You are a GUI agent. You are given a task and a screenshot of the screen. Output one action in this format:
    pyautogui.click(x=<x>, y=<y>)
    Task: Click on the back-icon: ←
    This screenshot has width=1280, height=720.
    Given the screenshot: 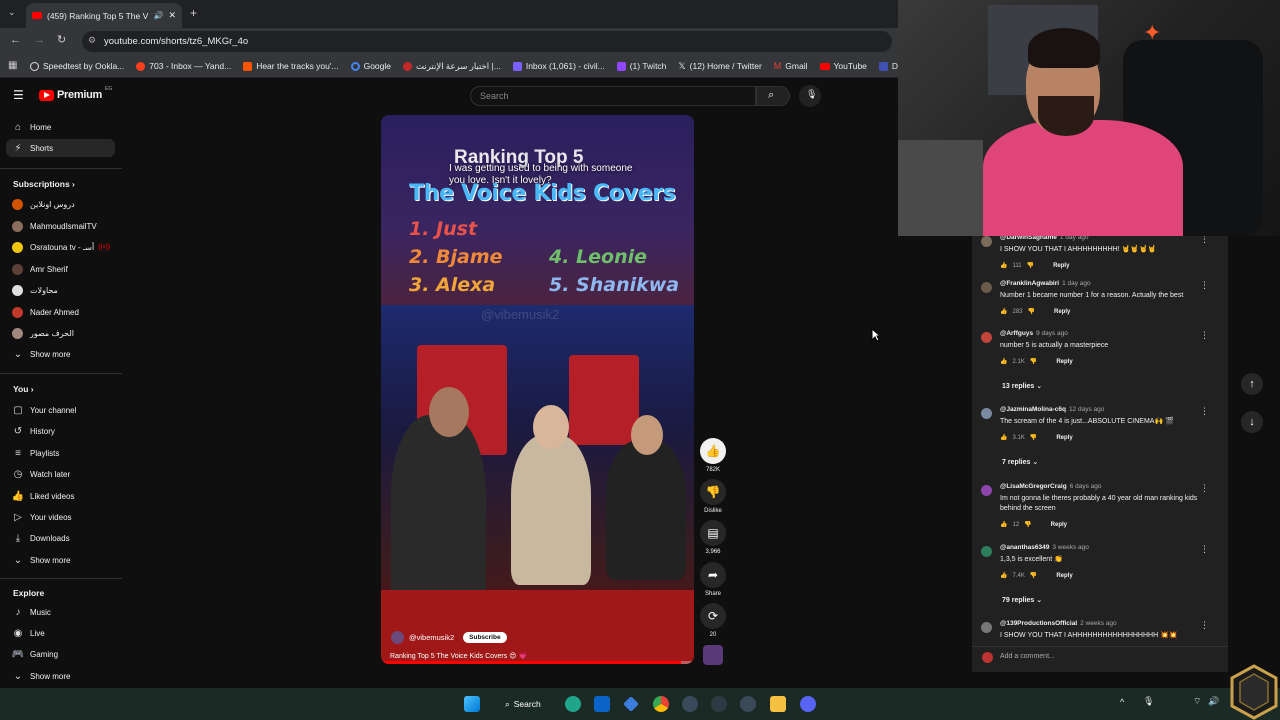 What is the action you would take?
    pyautogui.click(x=15, y=40)
    